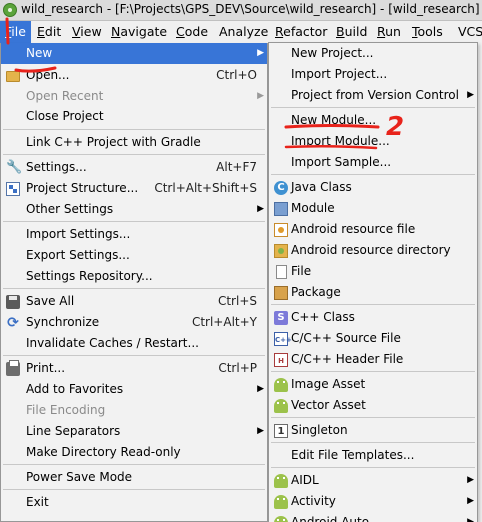  What do you see at coordinates (134, 75) in the screenshot?
I see `file-menu-open: Open... Ctrl+O` at bounding box center [134, 75].